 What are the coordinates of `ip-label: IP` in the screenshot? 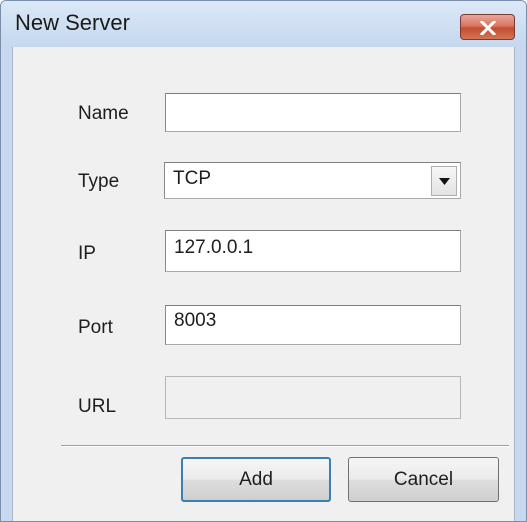 It's located at (87, 253).